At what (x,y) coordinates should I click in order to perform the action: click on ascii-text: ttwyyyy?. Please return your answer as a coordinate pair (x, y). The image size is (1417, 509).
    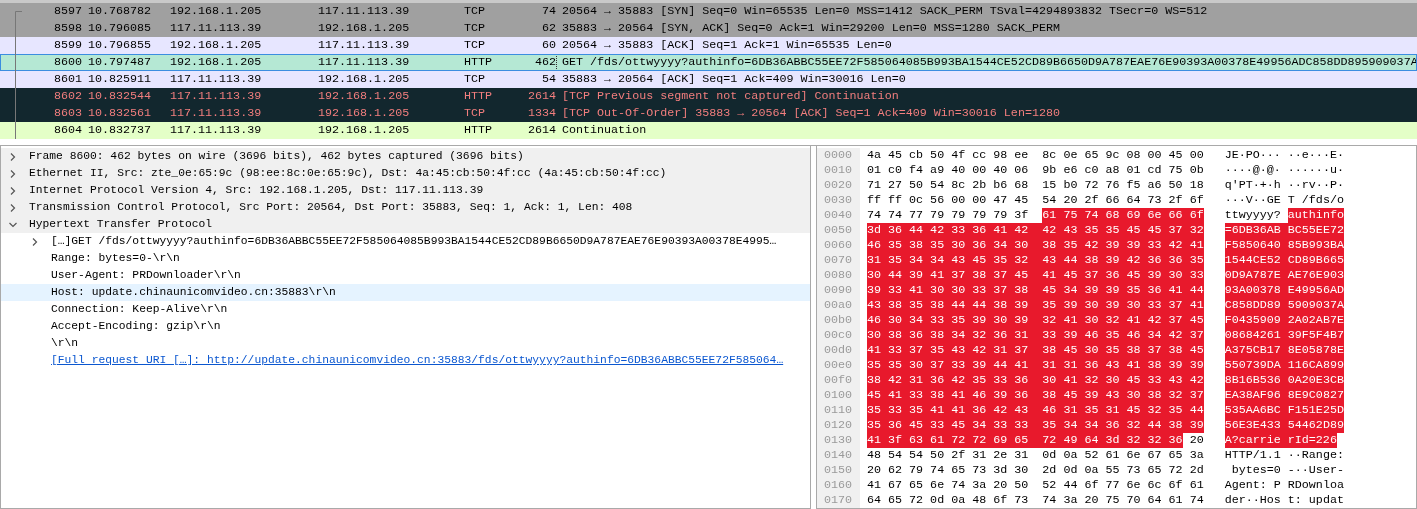
    Looking at the image, I should click on (1252, 215).